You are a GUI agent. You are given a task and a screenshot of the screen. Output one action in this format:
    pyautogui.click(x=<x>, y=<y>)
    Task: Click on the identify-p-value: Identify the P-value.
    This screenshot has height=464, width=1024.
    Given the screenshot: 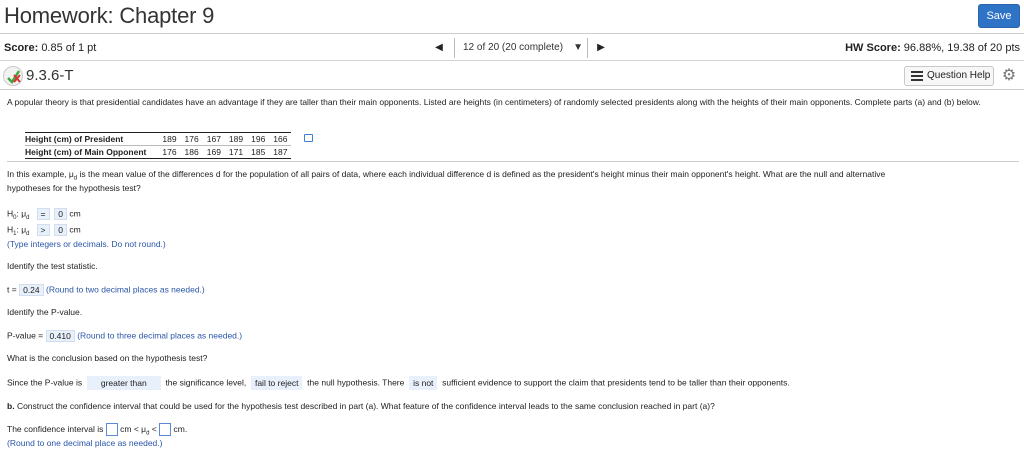 What is the action you would take?
    pyautogui.click(x=45, y=312)
    